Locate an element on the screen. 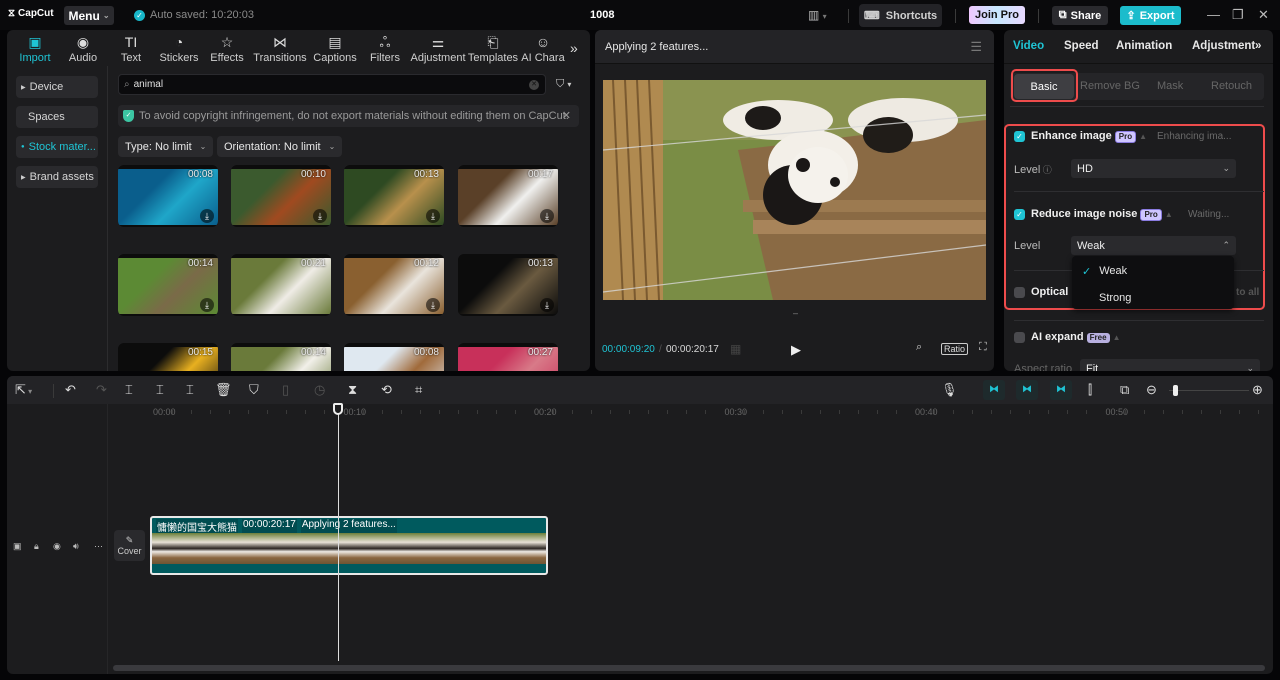 The image size is (1280, 680). microphone-icon: 🎙 is located at coordinates (949, 390).